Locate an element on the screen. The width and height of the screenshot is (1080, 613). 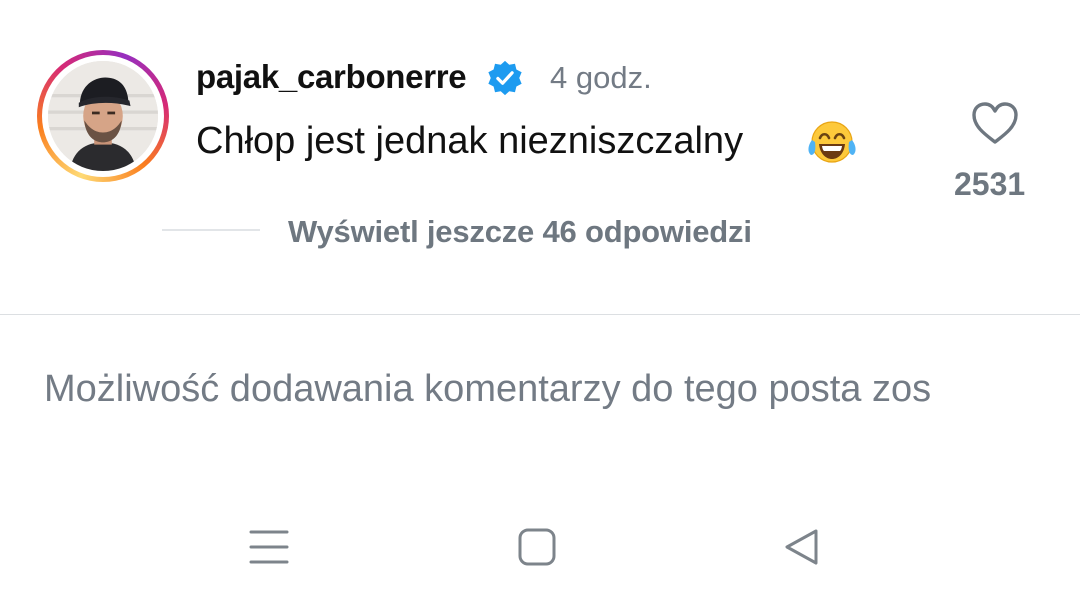
verified-badge-icon is located at coordinates (505, 78).